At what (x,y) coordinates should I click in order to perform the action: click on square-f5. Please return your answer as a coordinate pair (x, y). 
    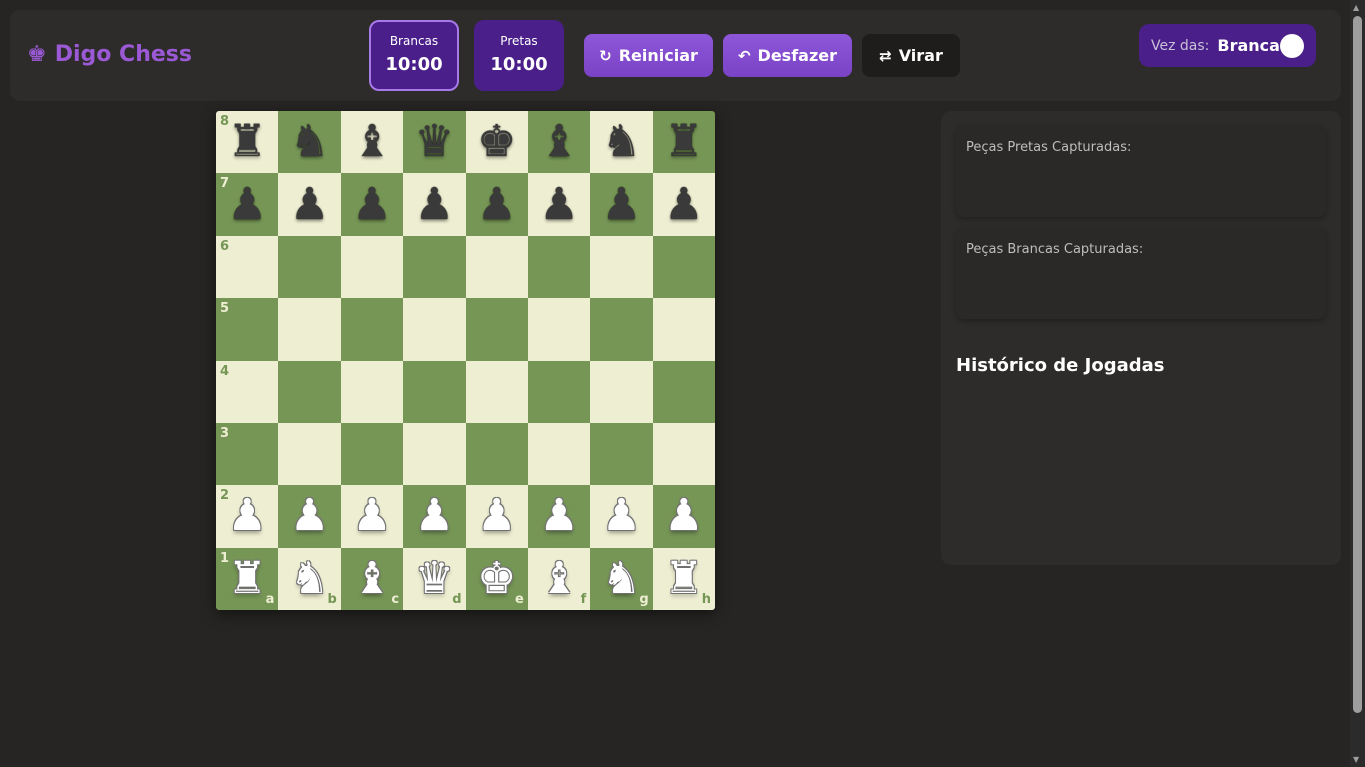
    Looking at the image, I should click on (559, 329).